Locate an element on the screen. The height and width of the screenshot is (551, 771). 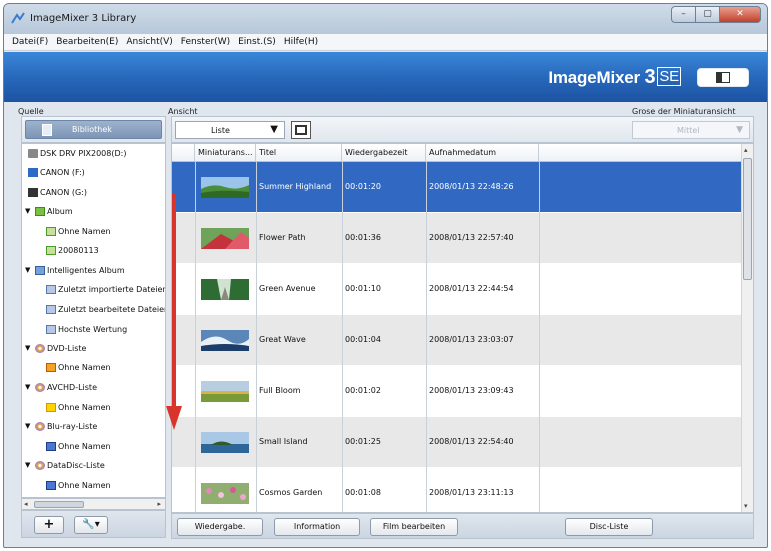
brand-logo: ImageMixer 3 SE is located at coordinates (614, 77).